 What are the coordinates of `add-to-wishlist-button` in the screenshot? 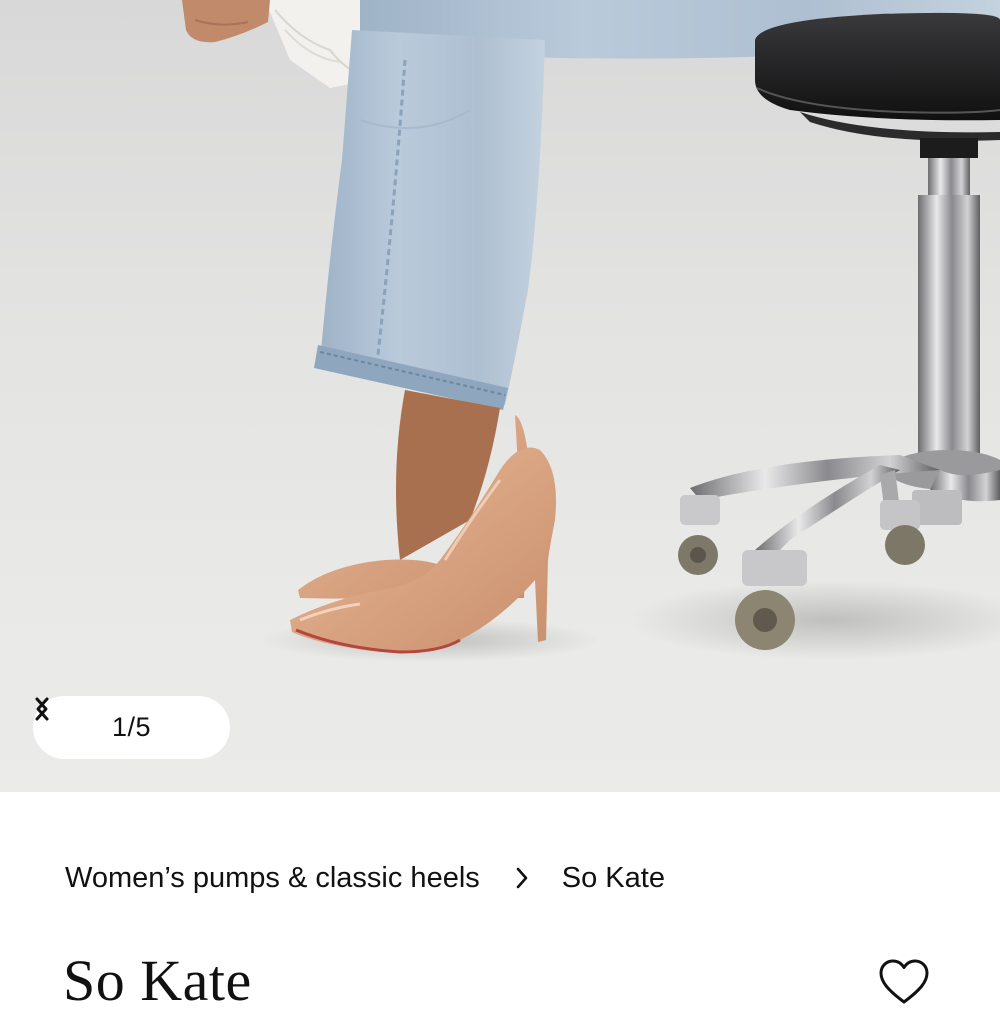 It's located at (904, 982).